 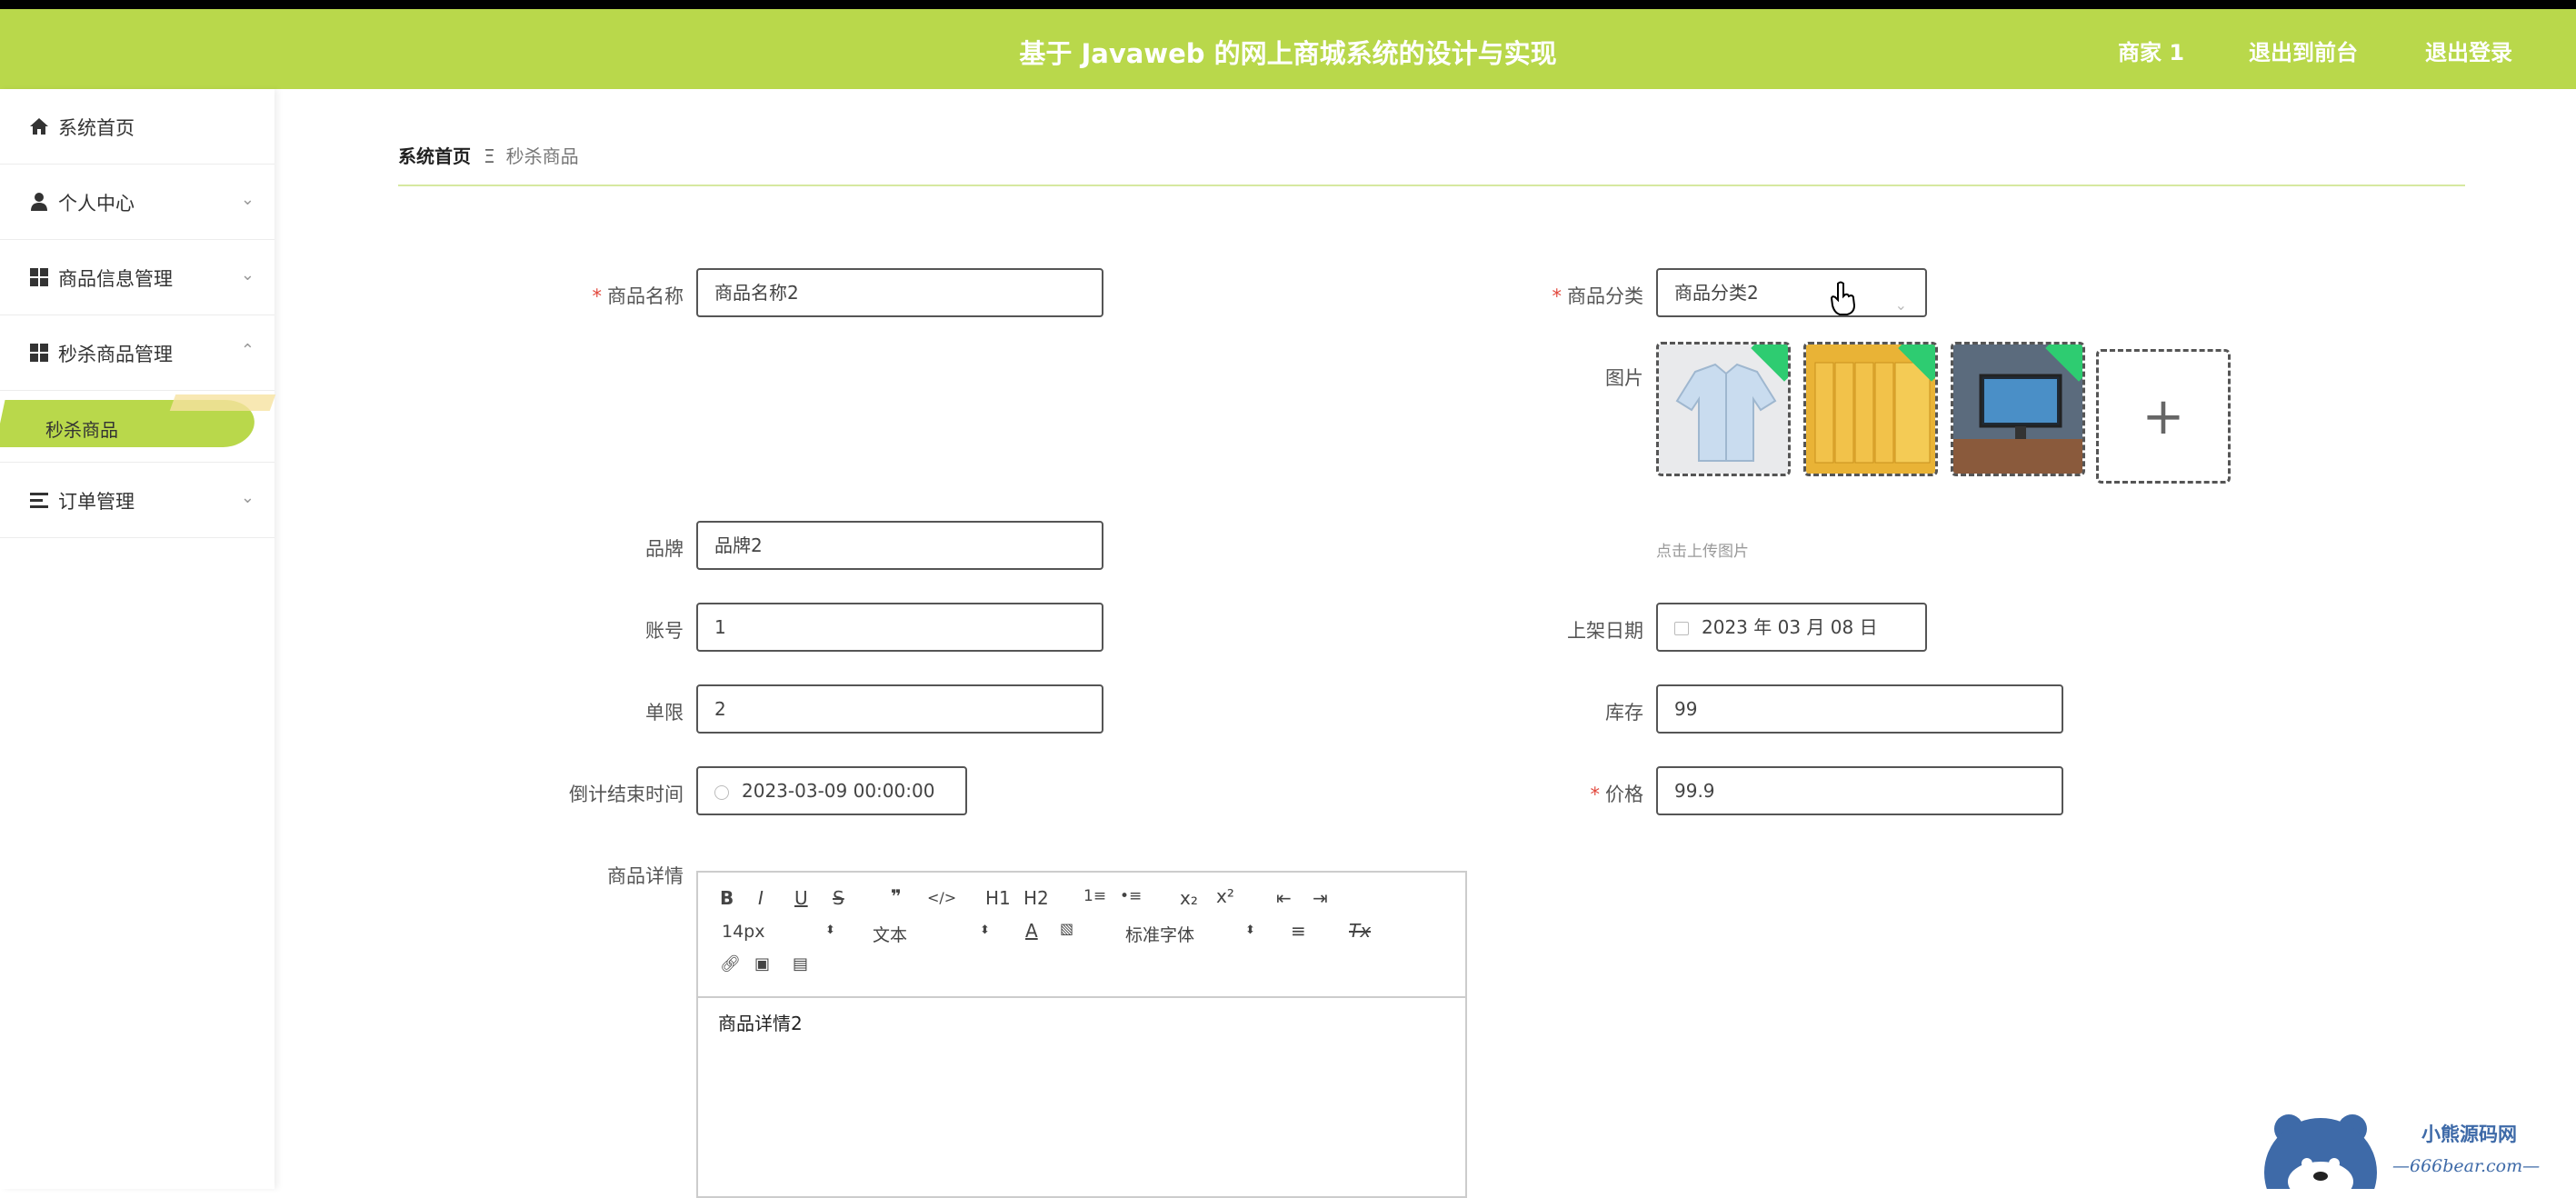 I want to click on sidebar-subitem-flash-sale-products: 秒杀商品, so click(x=138, y=427).